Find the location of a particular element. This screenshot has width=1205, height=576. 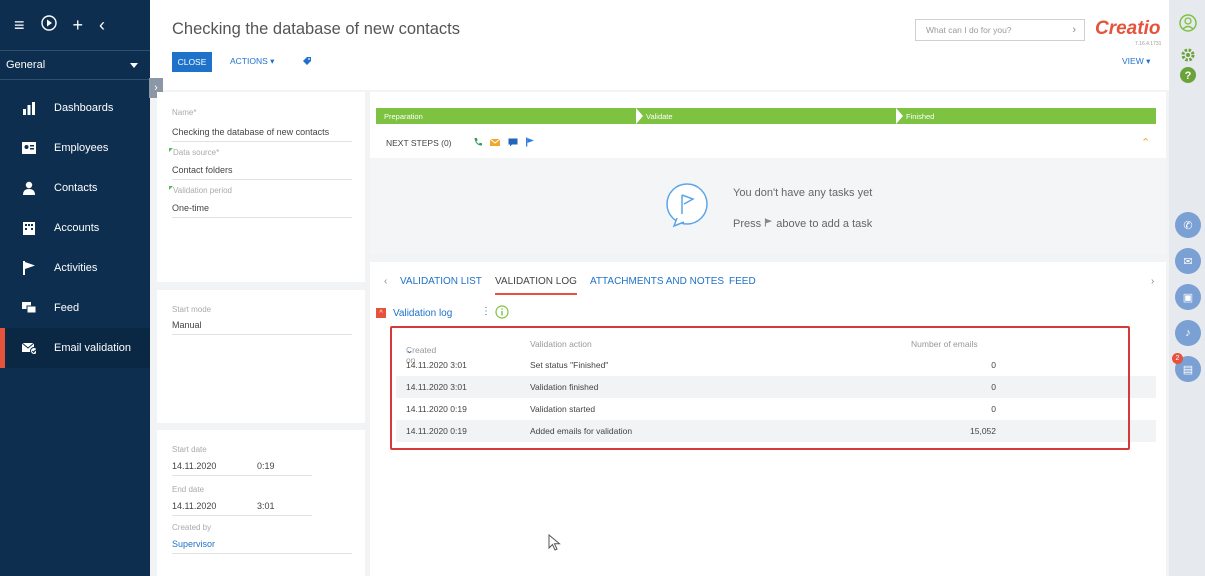

sidebar-item-label: Activities is located at coordinates (76, 268).